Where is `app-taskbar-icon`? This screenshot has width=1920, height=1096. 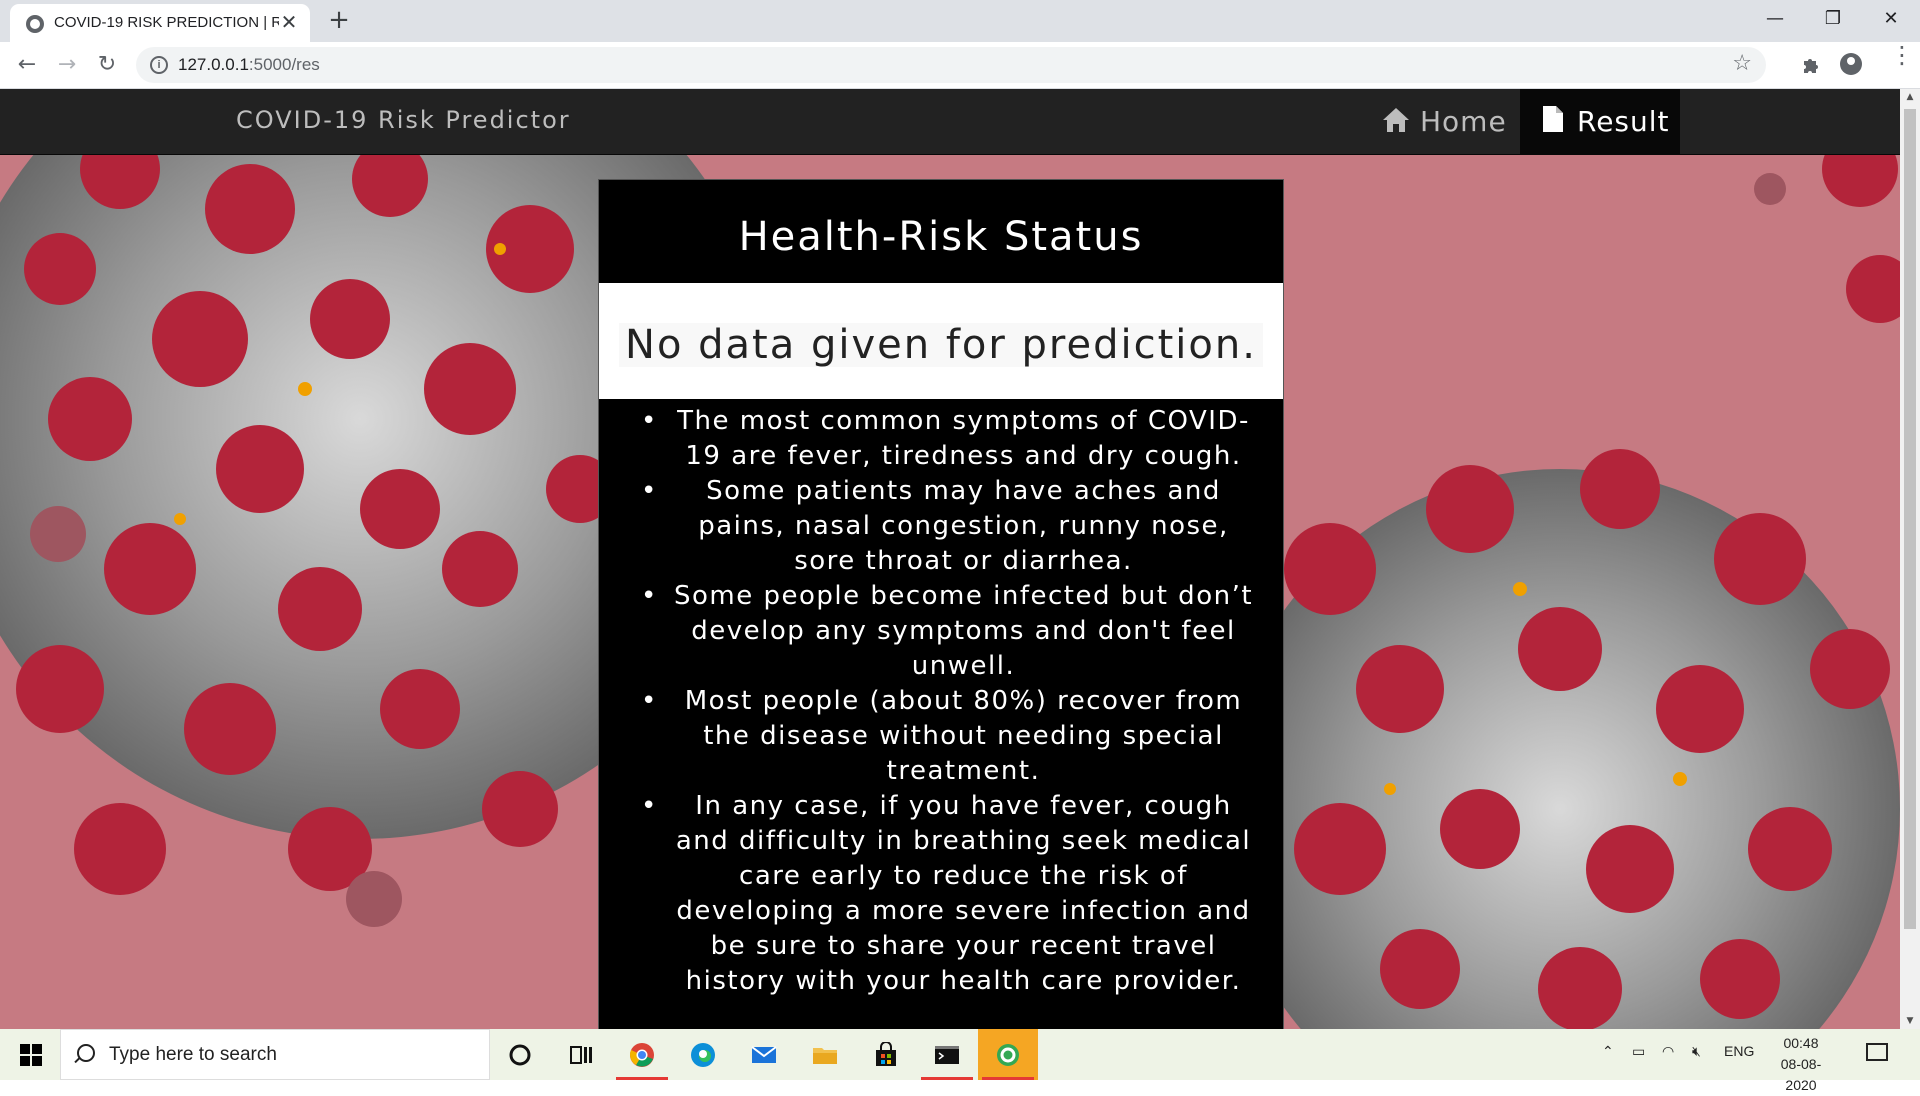 app-taskbar-icon is located at coordinates (1008, 1054).